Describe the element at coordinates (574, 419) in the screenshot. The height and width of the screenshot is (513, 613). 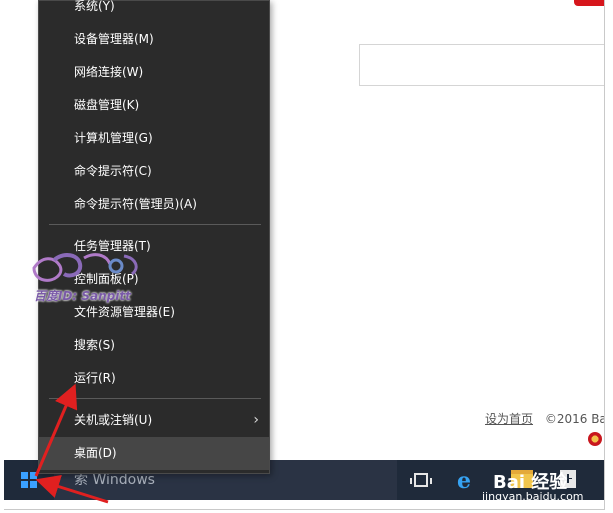
I see `copyright-text: ©2016 Bai` at that location.